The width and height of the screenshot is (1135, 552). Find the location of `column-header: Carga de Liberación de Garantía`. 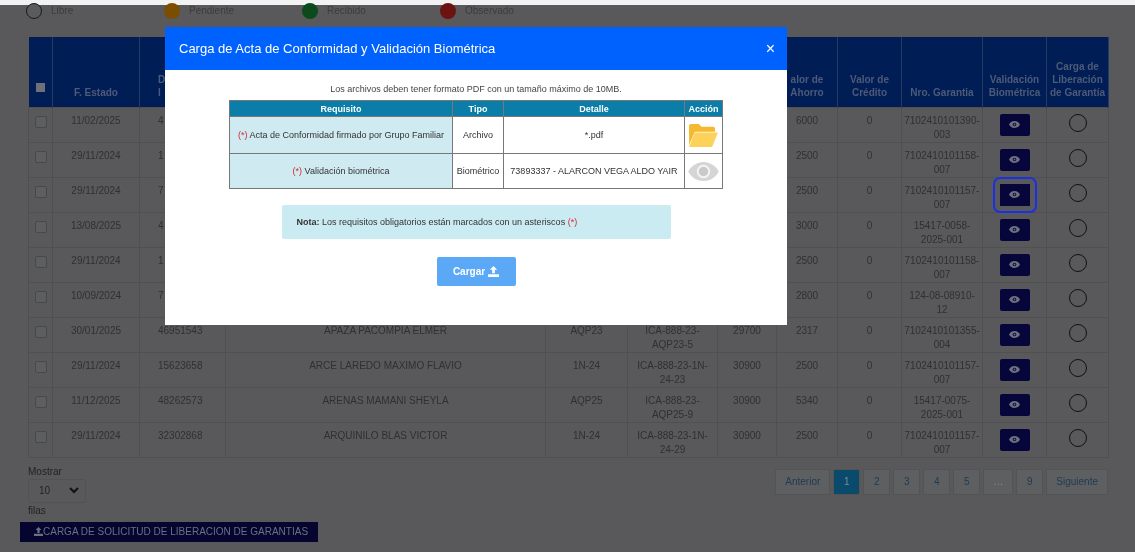

column-header: Carga de Liberación de Garantía is located at coordinates (1077, 79).